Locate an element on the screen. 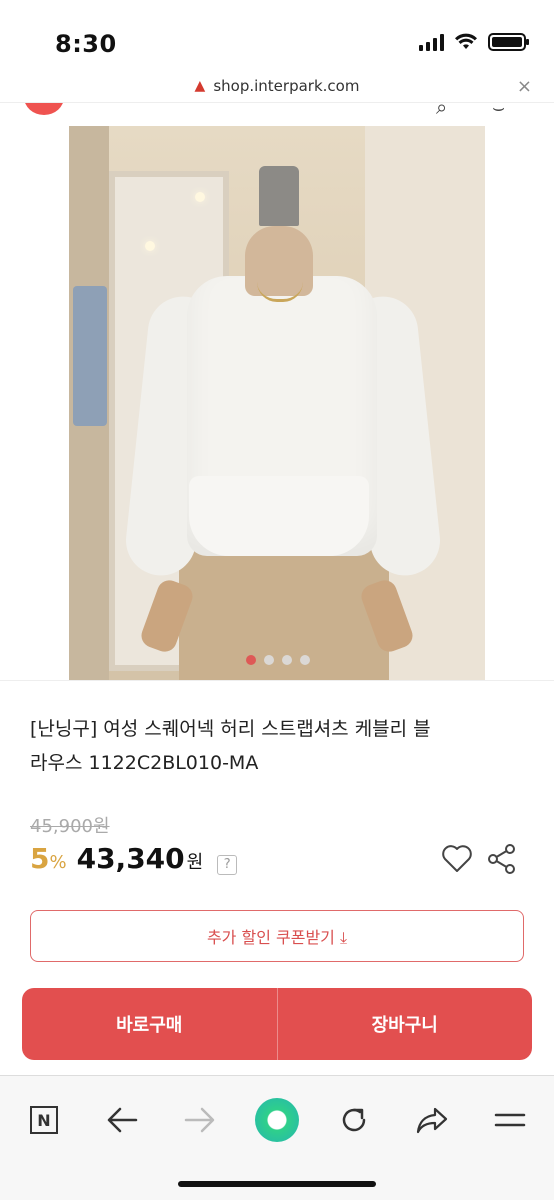 The height and width of the screenshot is (1200, 554). image-pagination is located at coordinates (278, 660).